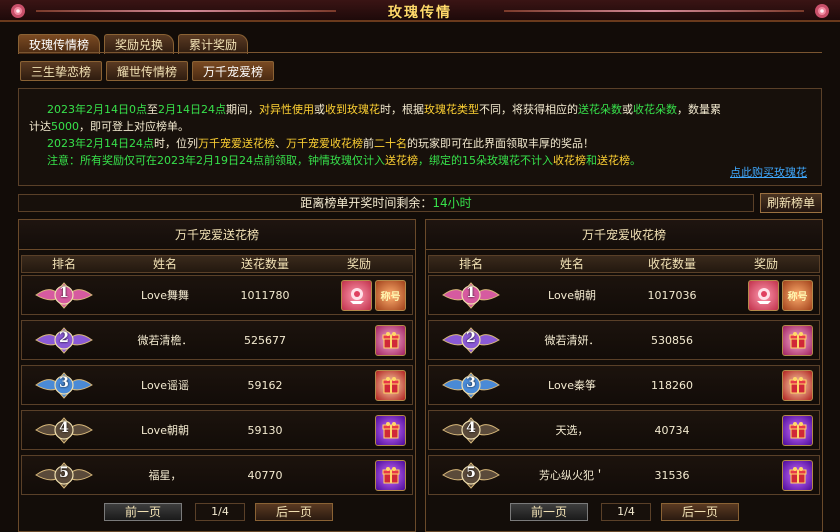  What do you see at coordinates (265, 385) in the screenshot?
I see `flower-count: 59162` at bounding box center [265, 385].